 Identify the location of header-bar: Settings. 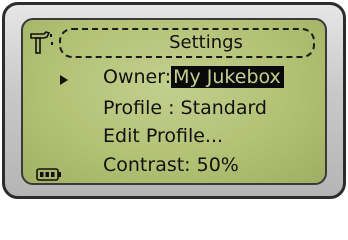
(187, 43).